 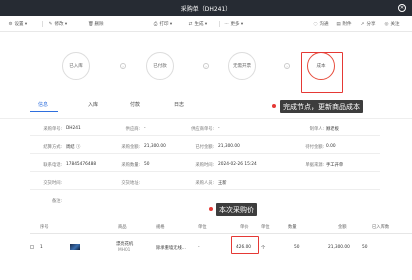 I want to click on delete-label: 删除, so click(x=99, y=24).